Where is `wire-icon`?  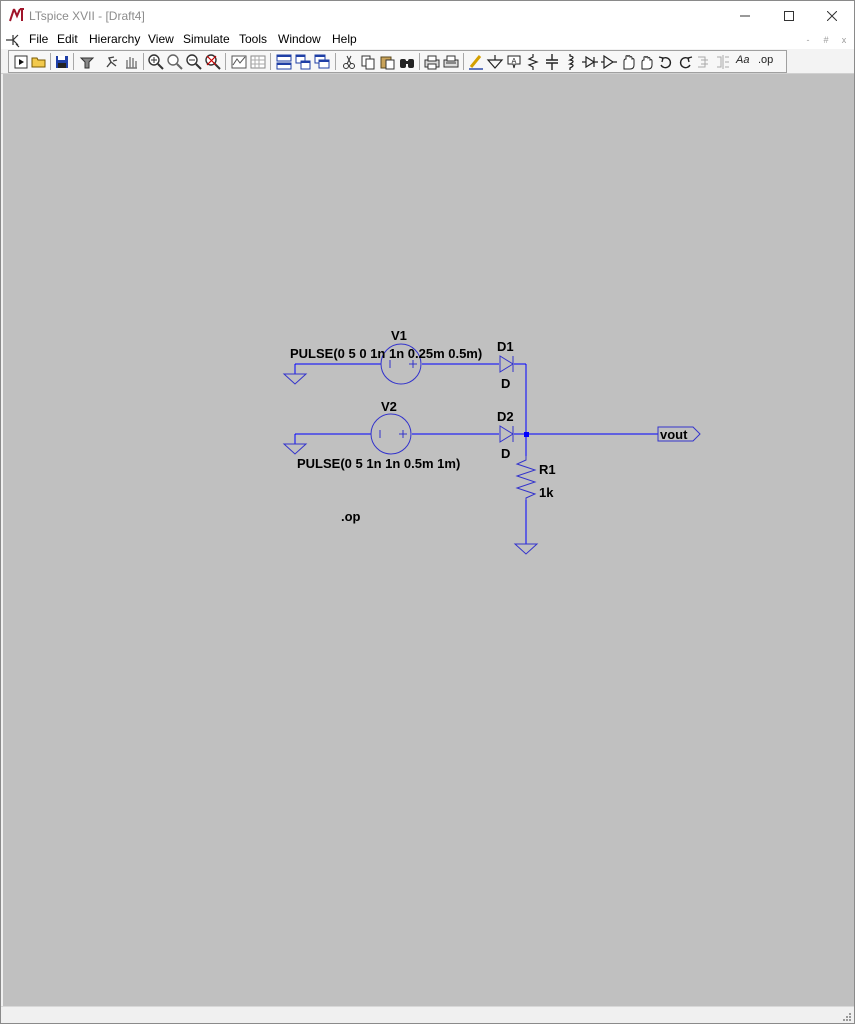 wire-icon is located at coordinates (476, 62).